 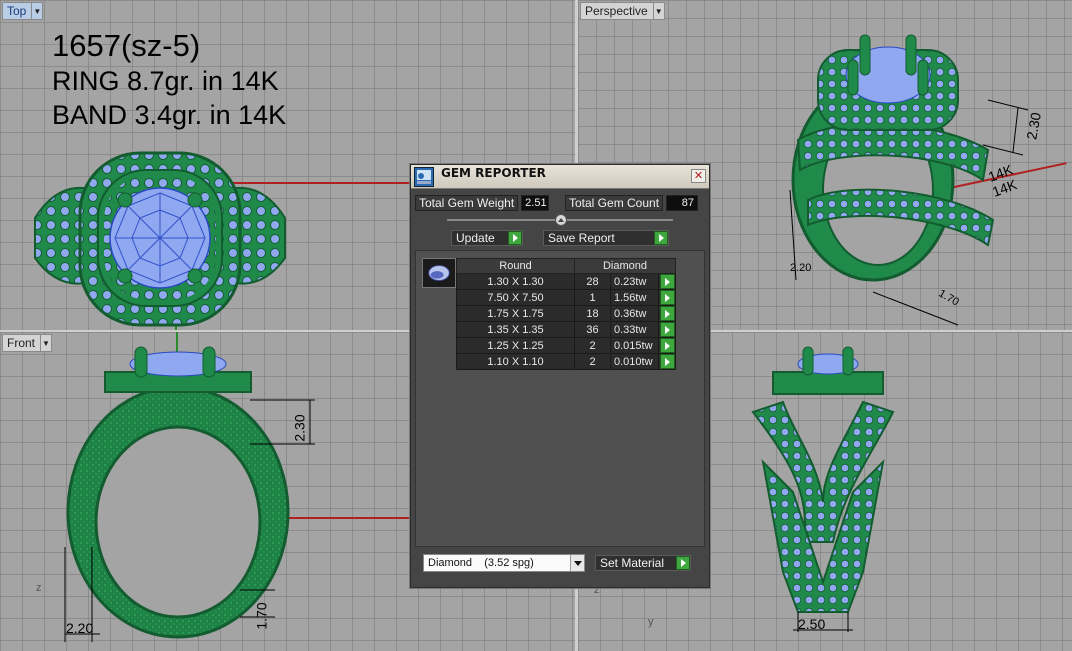 What do you see at coordinates (632, 563) in the screenshot?
I see `set-material-button-label: Set Material` at bounding box center [632, 563].